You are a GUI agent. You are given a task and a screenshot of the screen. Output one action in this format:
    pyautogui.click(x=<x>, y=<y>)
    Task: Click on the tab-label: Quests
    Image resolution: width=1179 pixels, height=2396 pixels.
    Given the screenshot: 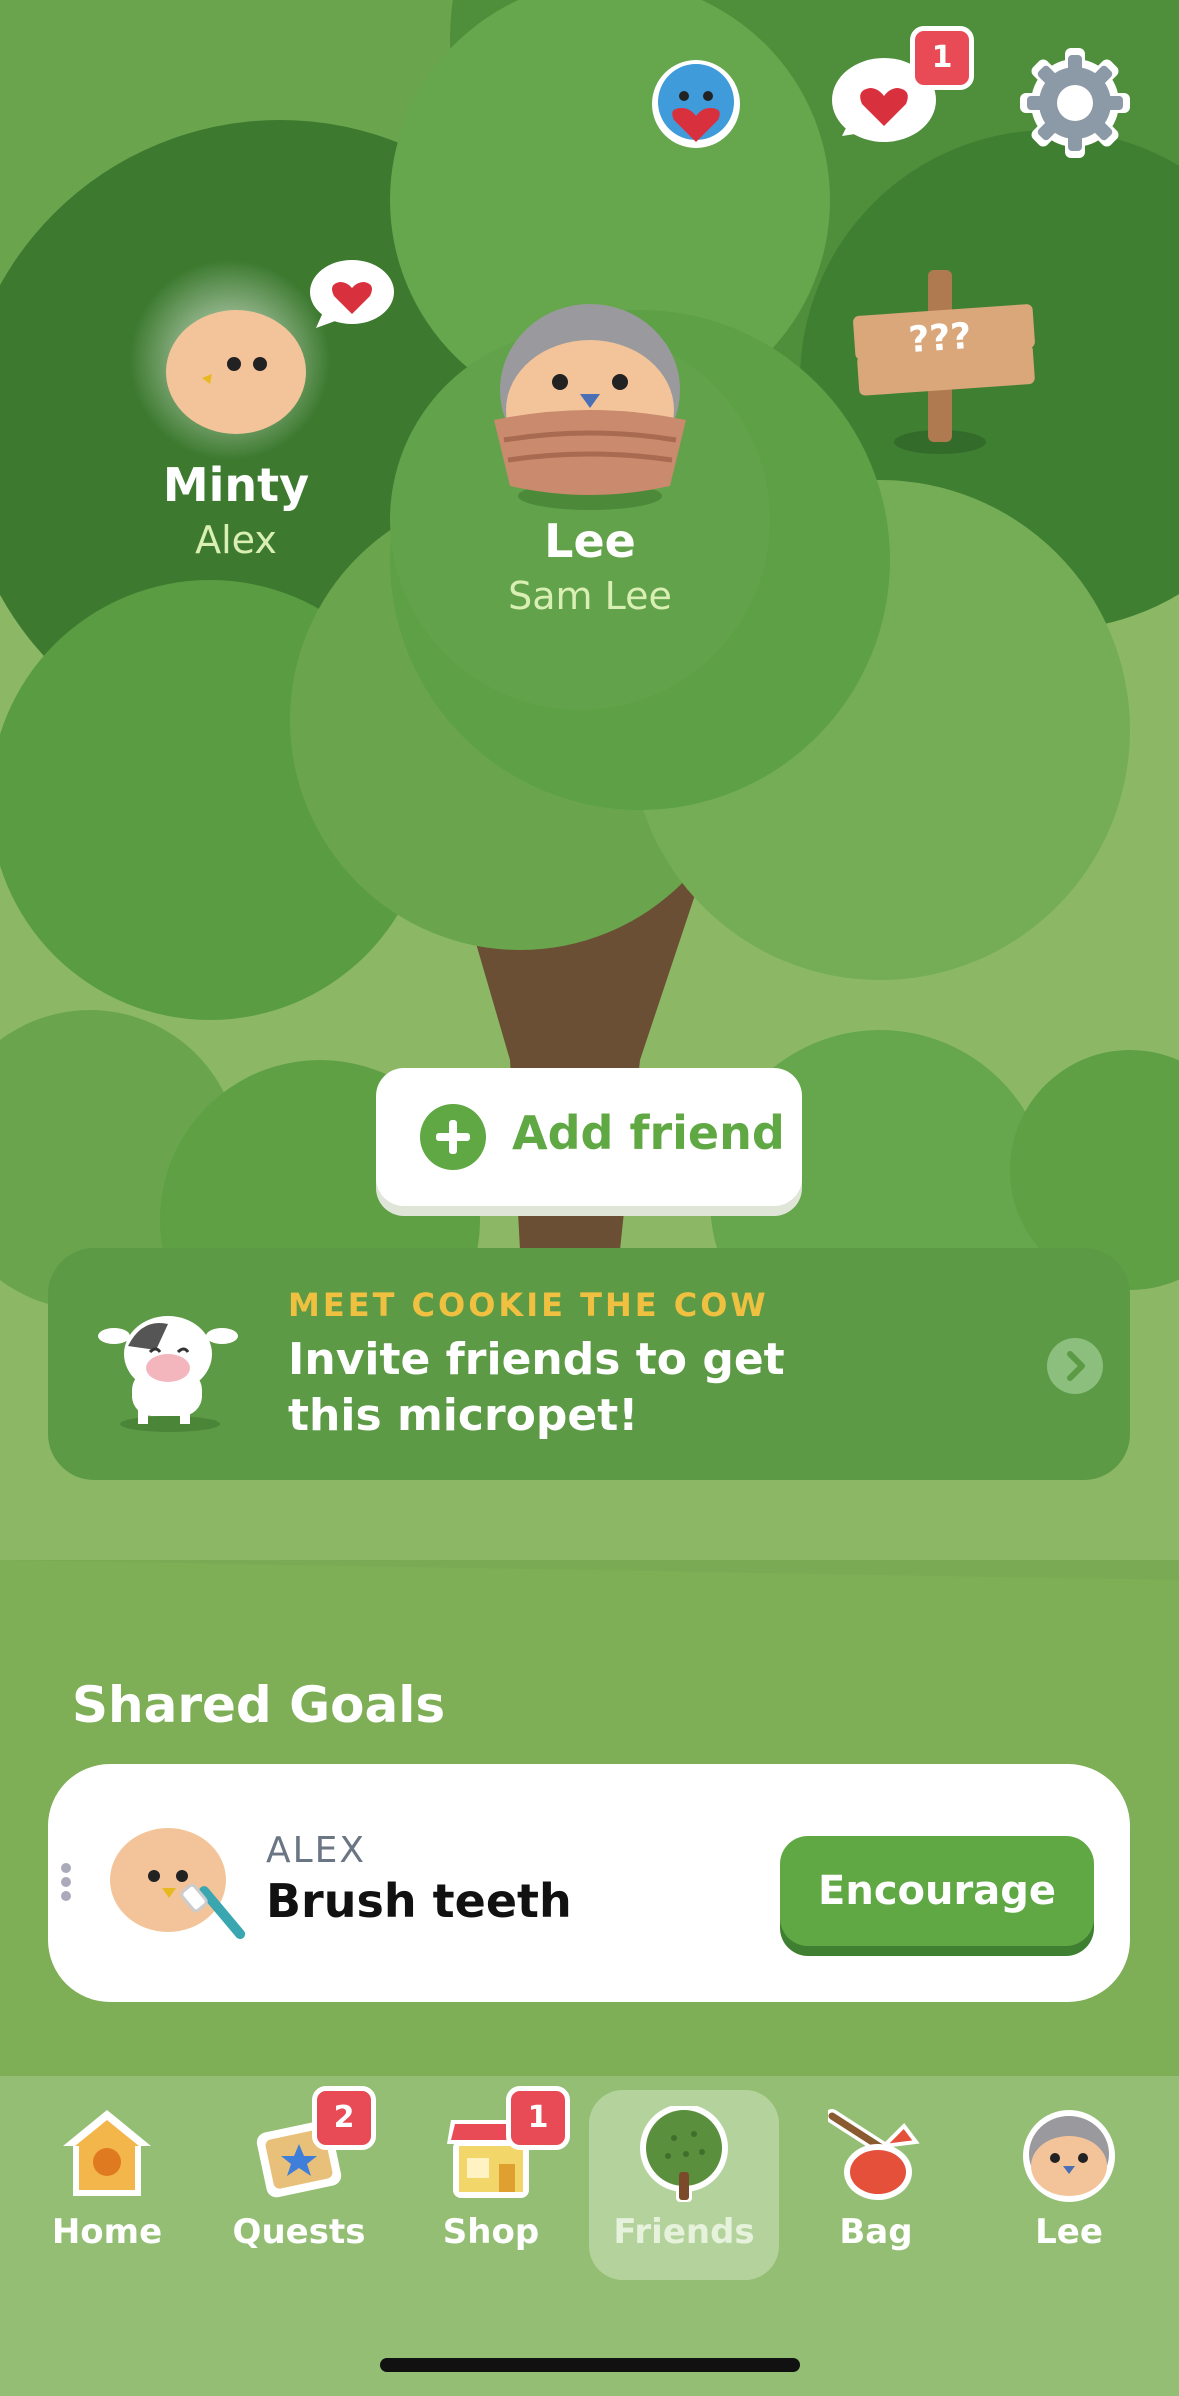 What is the action you would take?
    pyautogui.click(x=299, y=2232)
    